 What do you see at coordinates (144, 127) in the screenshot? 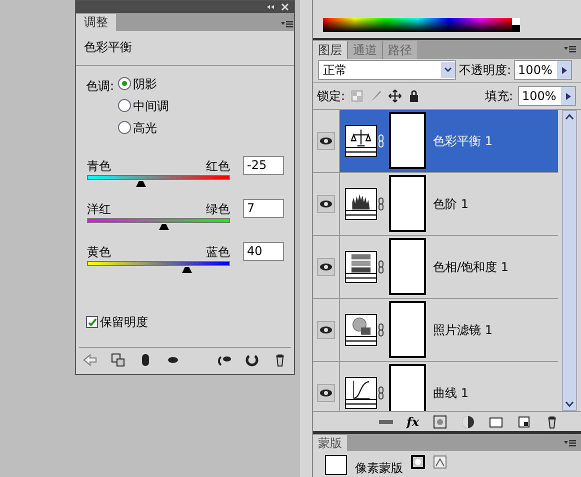
I see `tone-radio: 高光` at bounding box center [144, 127].